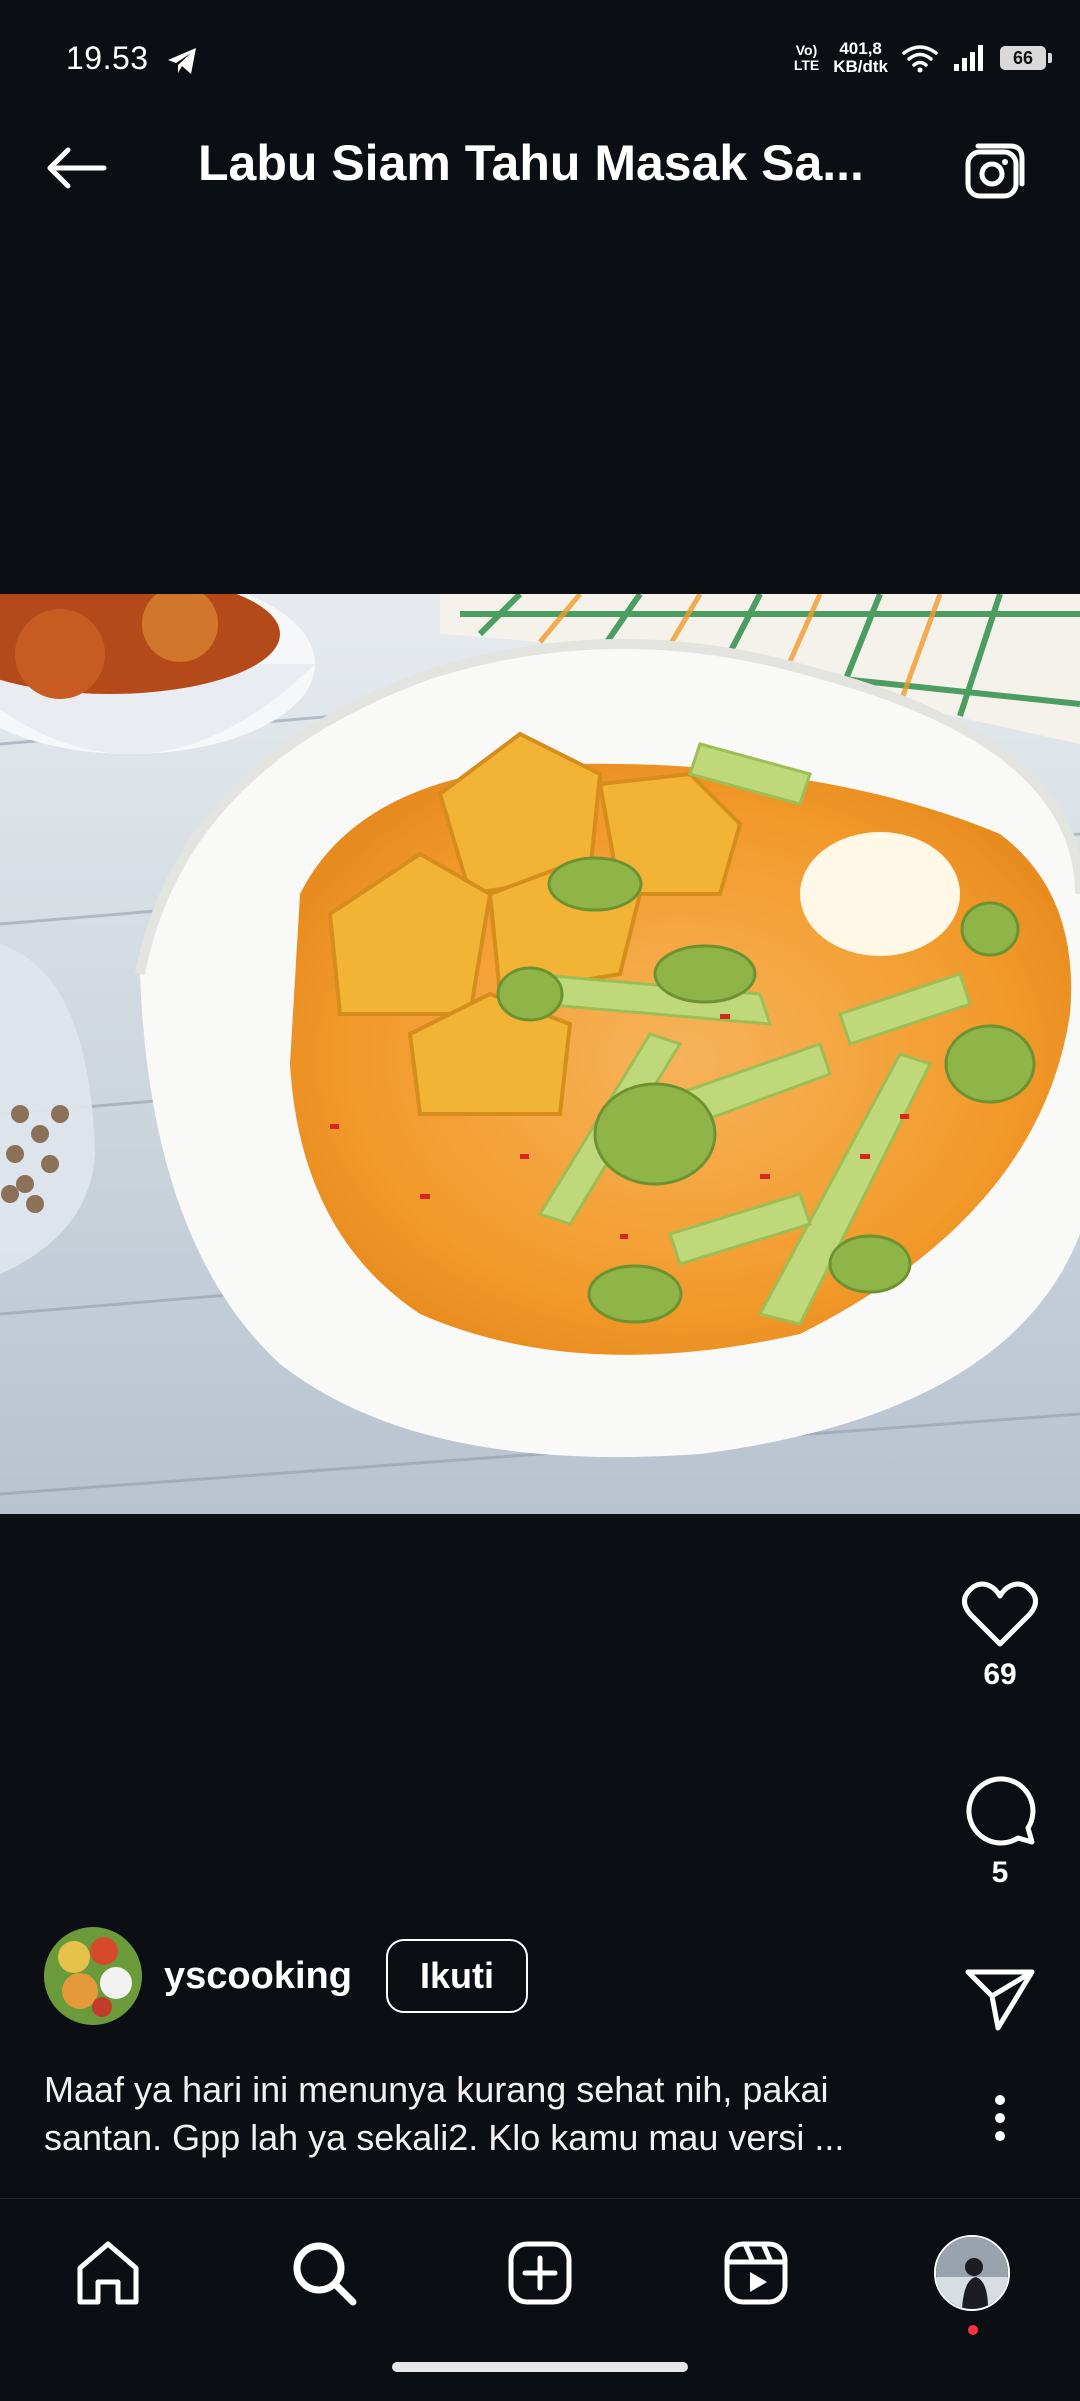  What do you see at coordinates (258, 1976) in the screenshot?
I see `author-username: yscooking` at bounding box center [258, 1976].